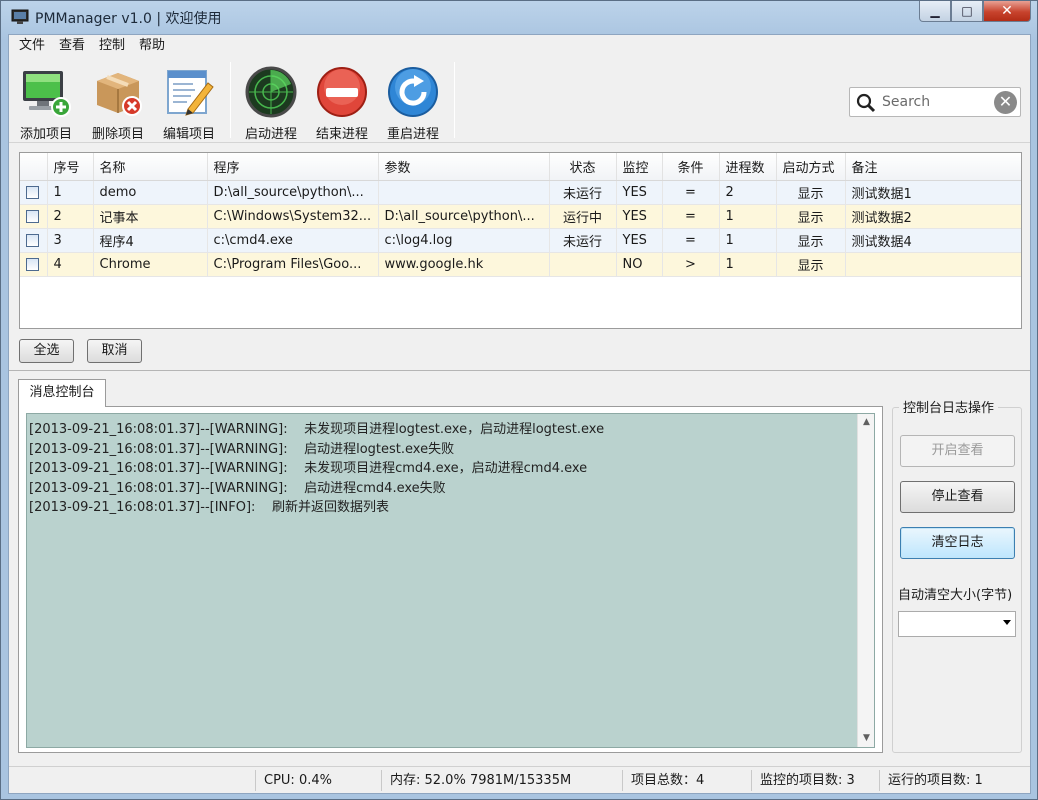 The height and width of the screenshot is (800, 1038). What do you see at coordinates (317, 780) in the screenshot?
I see `status-cpu: CPU: 0.4%` at bounding box center [317, 780].